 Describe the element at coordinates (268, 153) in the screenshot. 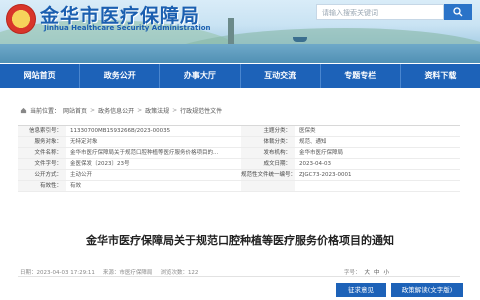

I see `info-label: 发布机构：` at that location.